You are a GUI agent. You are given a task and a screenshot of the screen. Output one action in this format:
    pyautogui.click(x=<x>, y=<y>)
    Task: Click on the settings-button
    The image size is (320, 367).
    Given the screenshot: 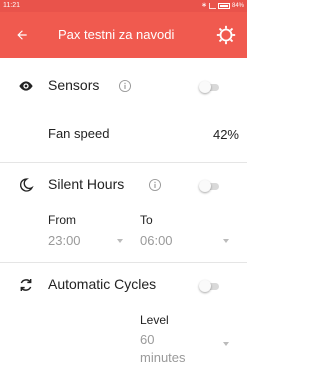 What is the action you would take?
    pyautogui.click(x=226, y=35)
    